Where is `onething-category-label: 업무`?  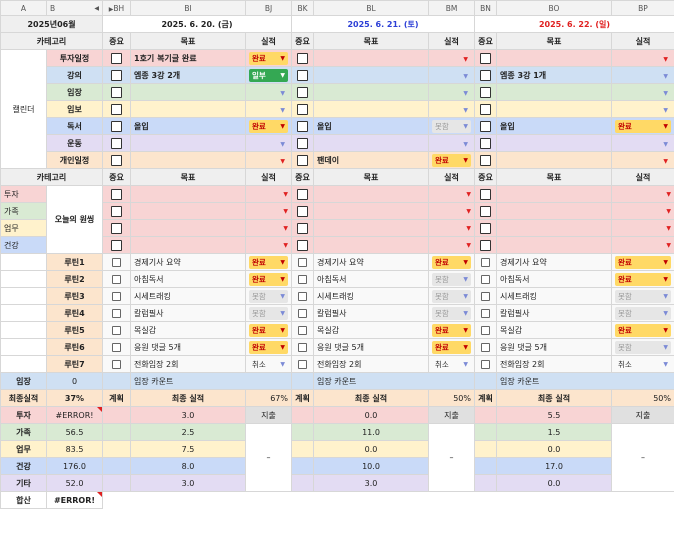
onething-category-label: 업무 is located at coordinates (23, 228).